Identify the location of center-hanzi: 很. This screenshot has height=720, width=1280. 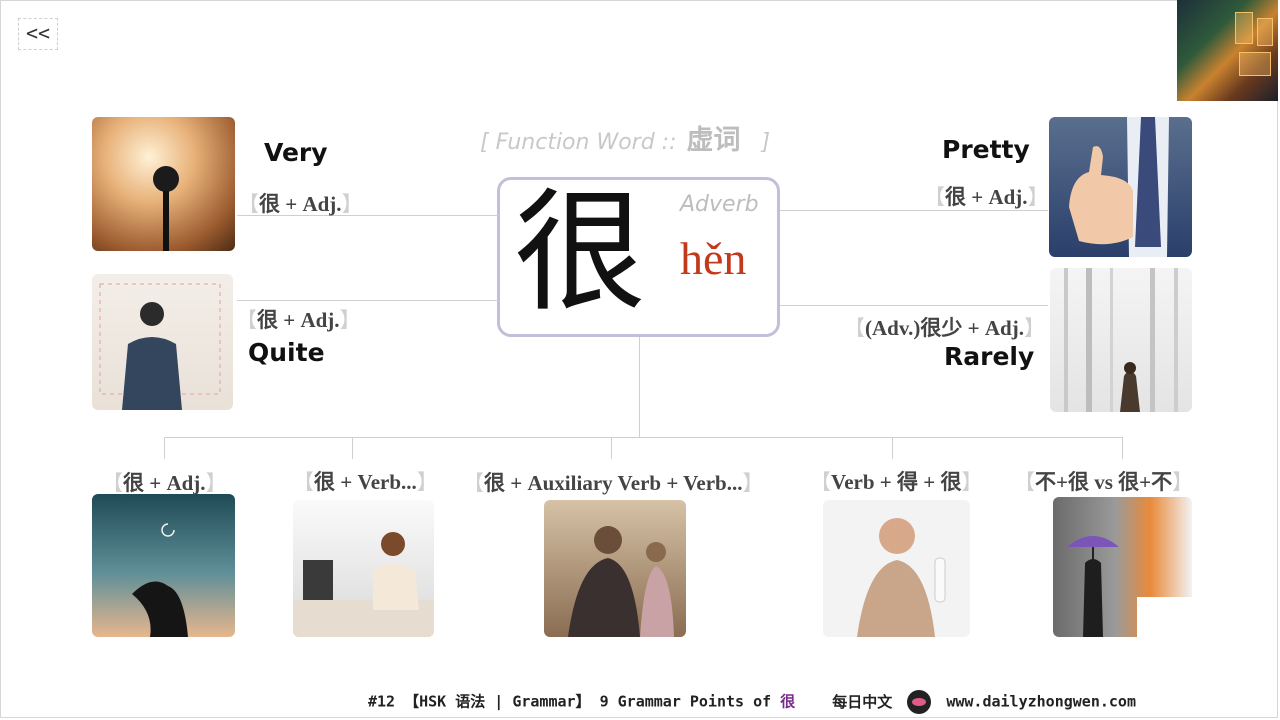
(580, 253).